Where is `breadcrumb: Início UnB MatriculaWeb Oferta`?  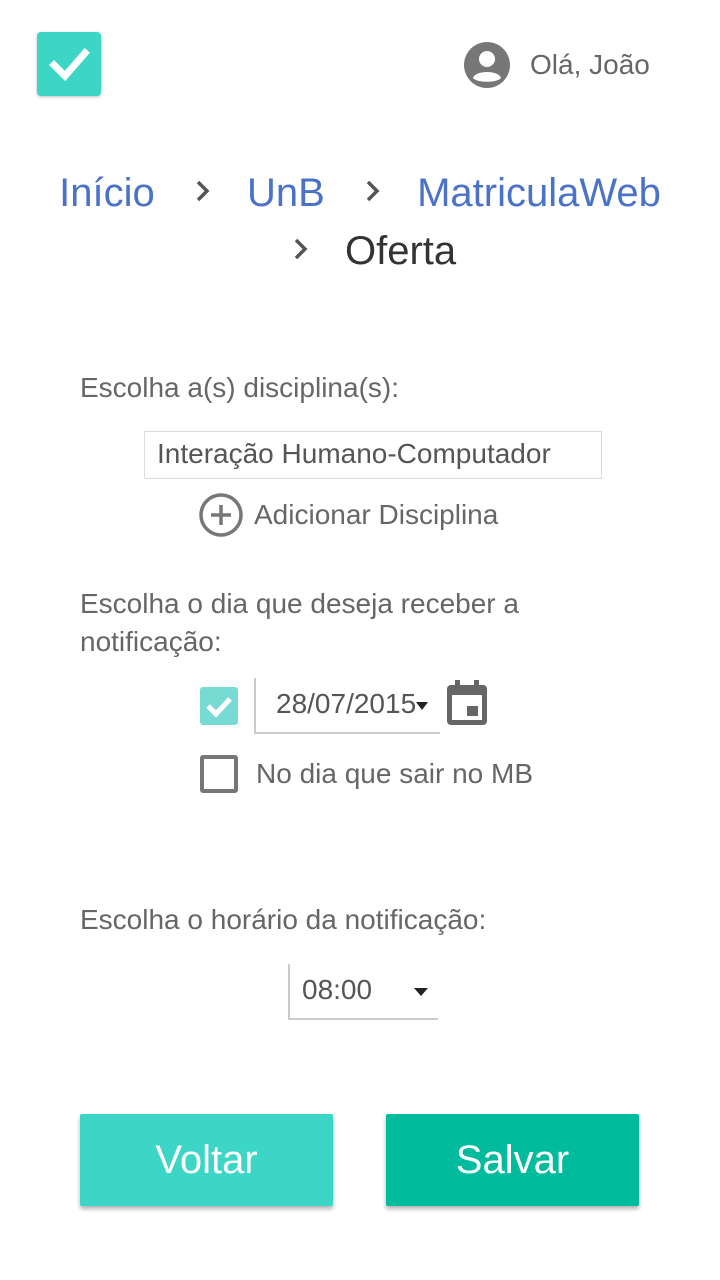 breadcrumb: Início UnB MatriculaWeb Oferta is located at coordinates (360, 222).